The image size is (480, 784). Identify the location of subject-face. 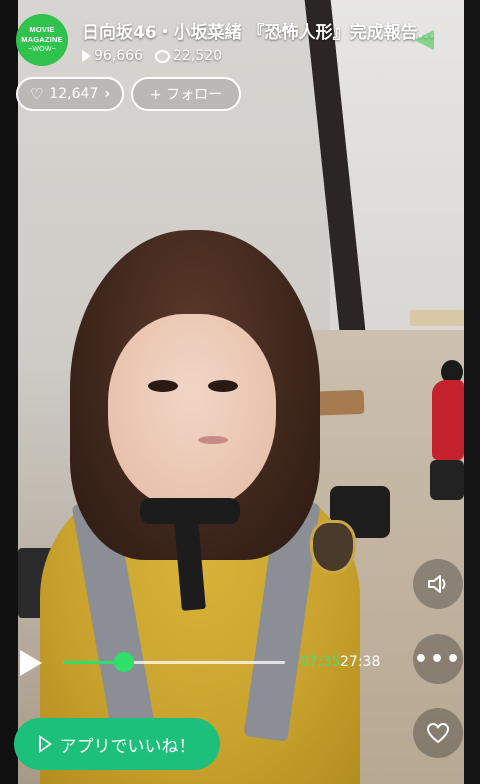
(192, 412).